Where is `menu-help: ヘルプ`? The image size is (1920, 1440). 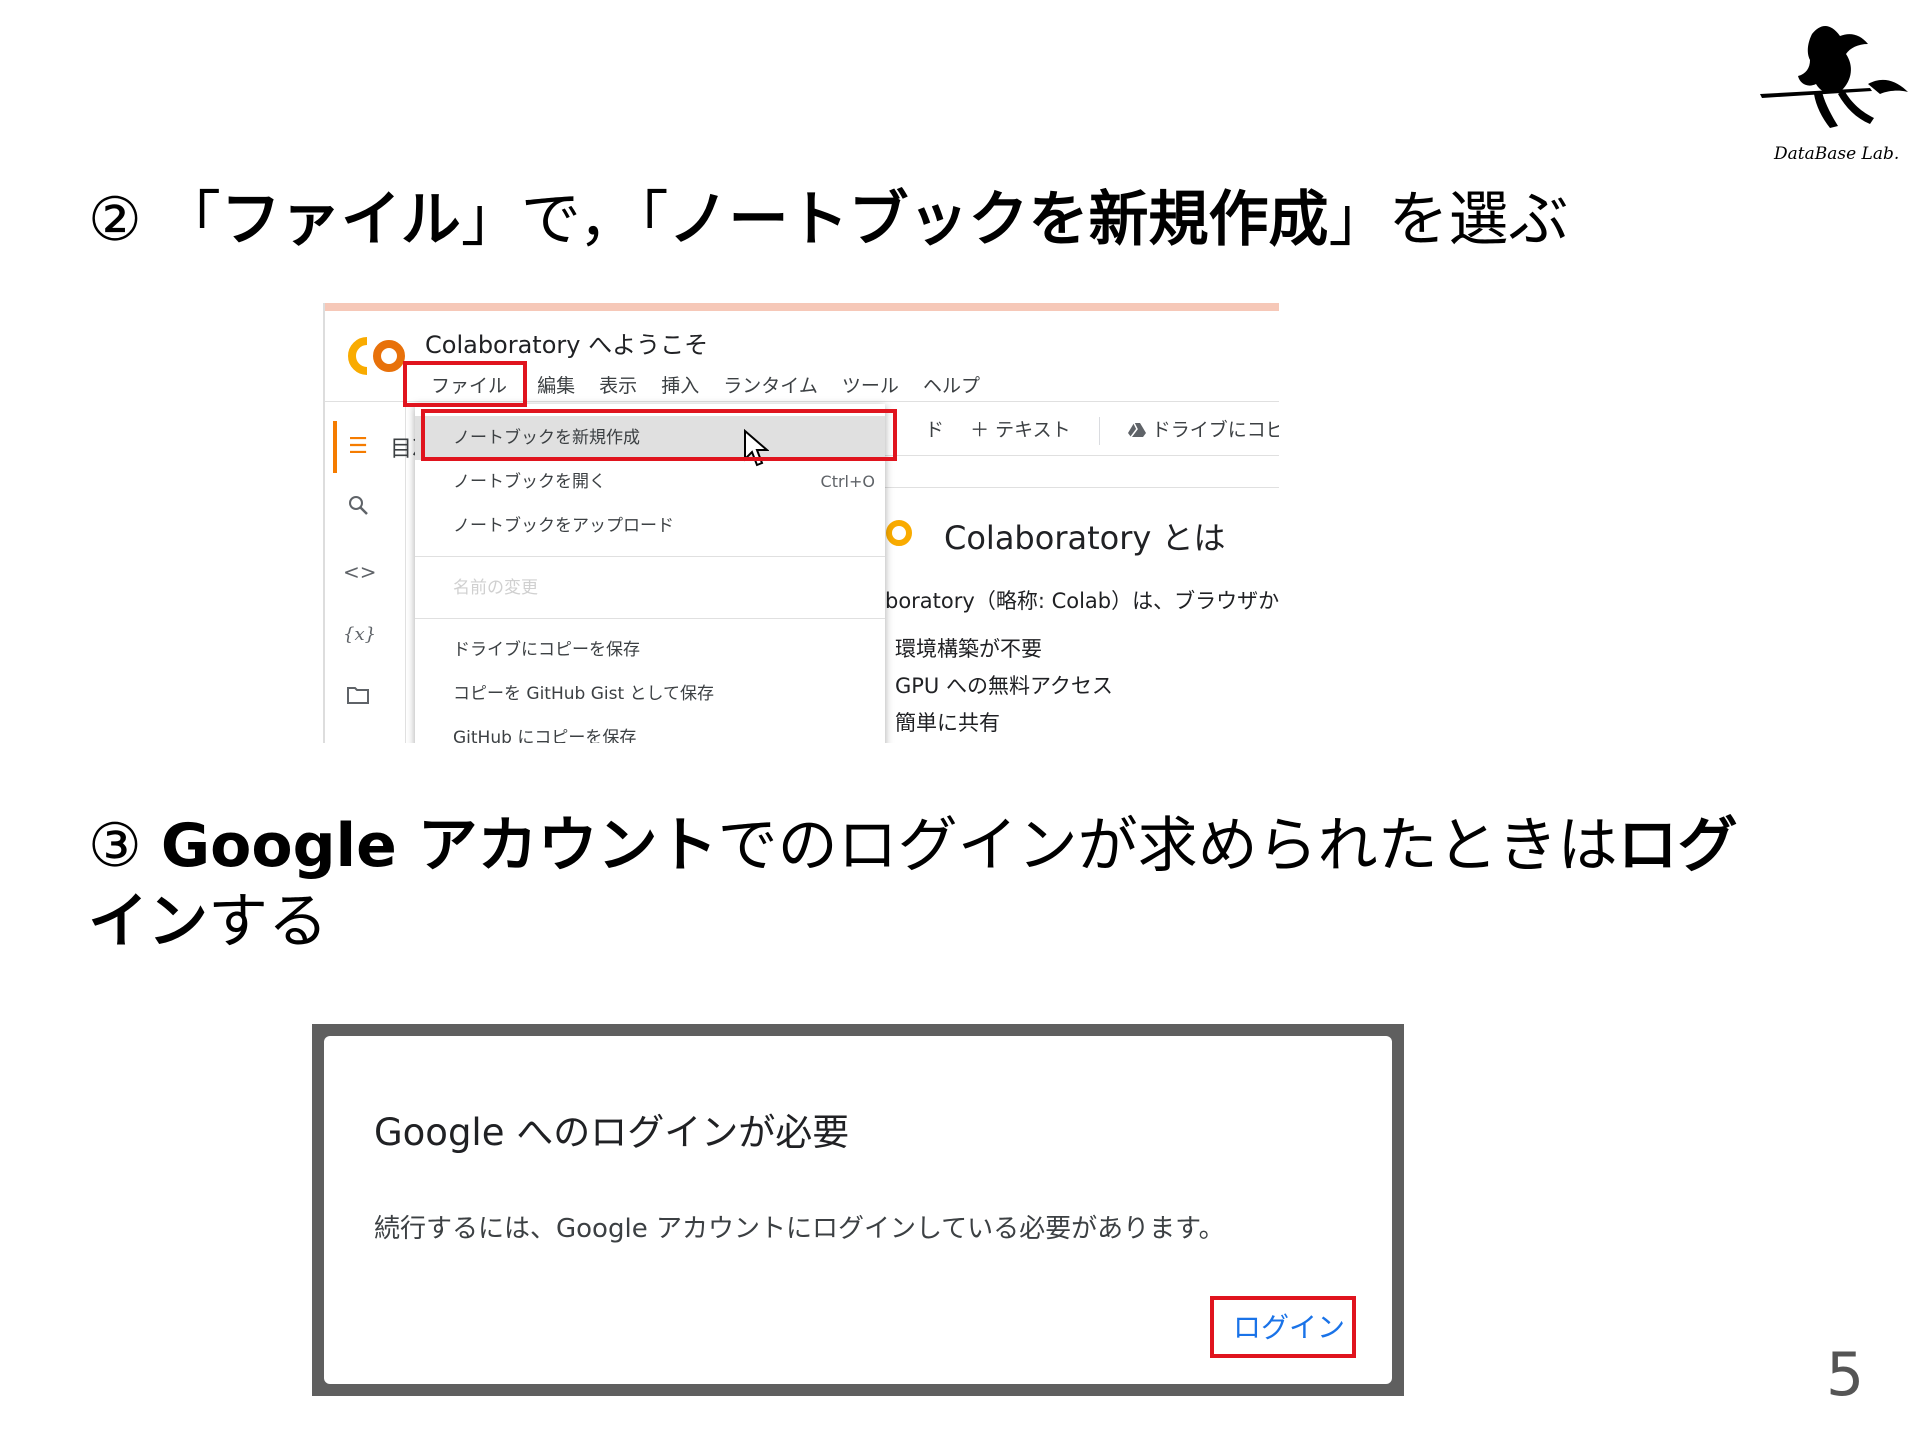
menu-help: ヘルプ is located at coordinates (951, 386).